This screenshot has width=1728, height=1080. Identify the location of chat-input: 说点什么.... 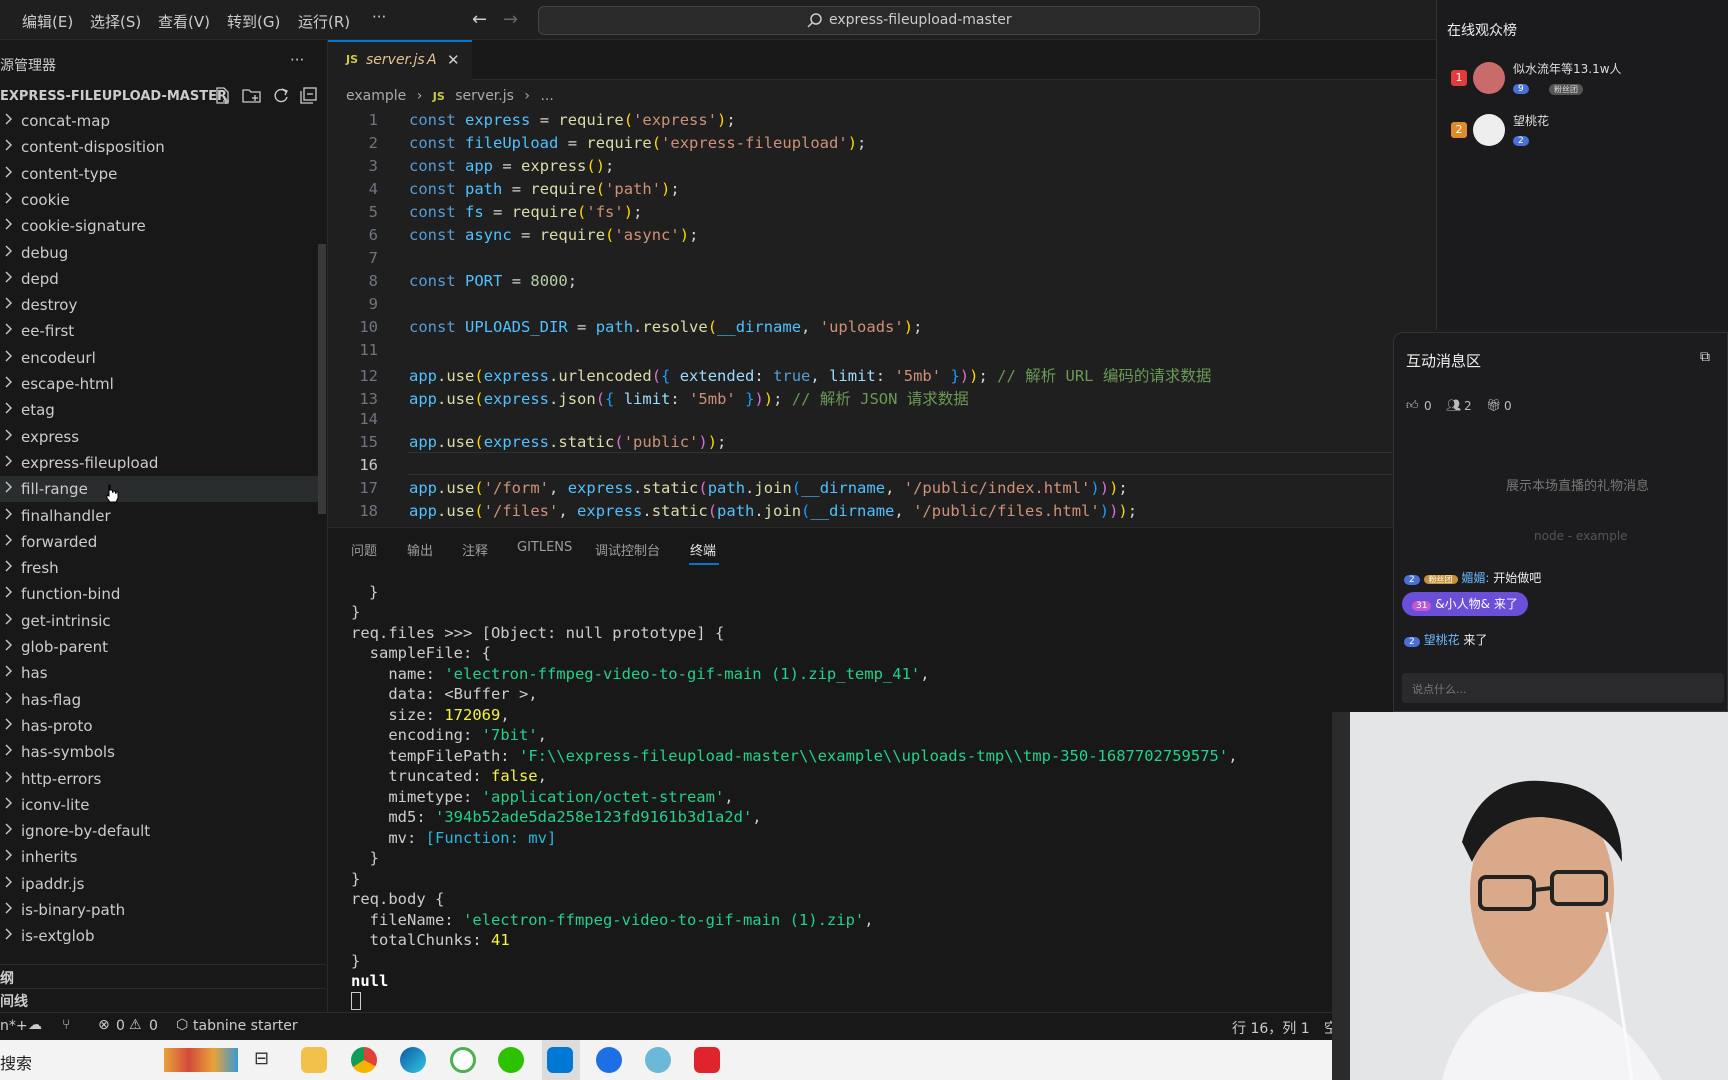
(1563, 688).